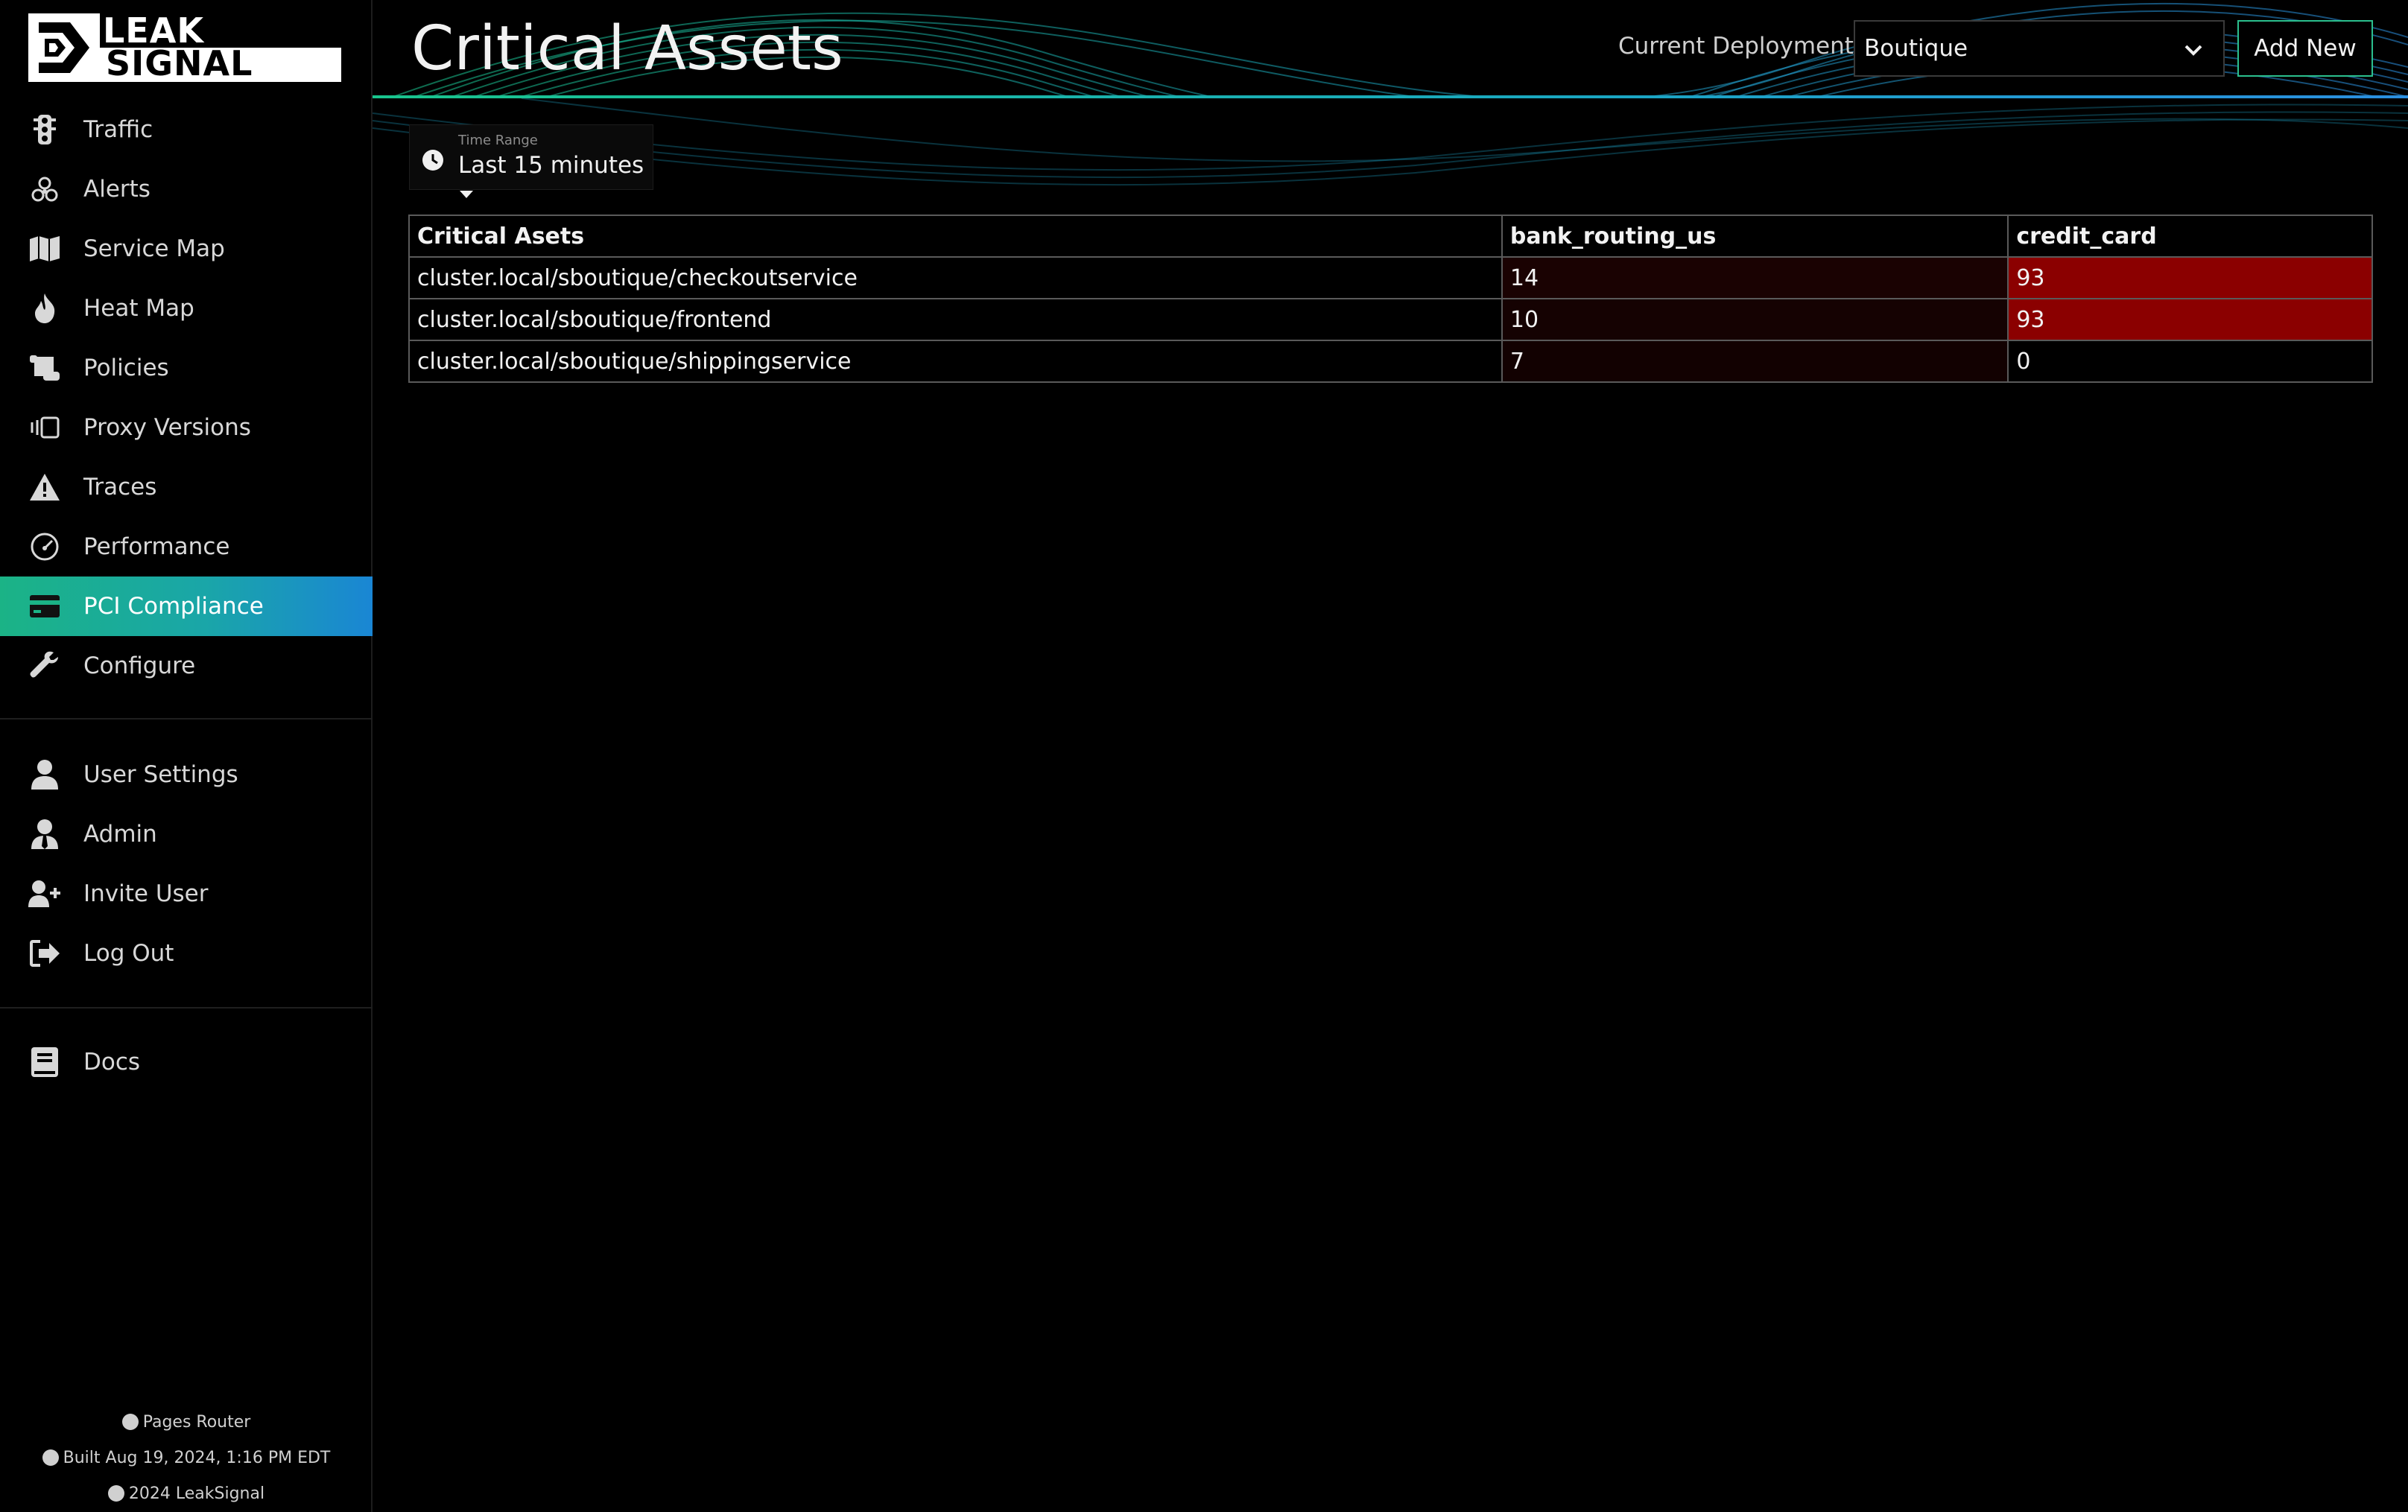  Describe the element at coordinates (146, 894) in the screenshot. I see `sidebar-item-label: Invite User` at that location.